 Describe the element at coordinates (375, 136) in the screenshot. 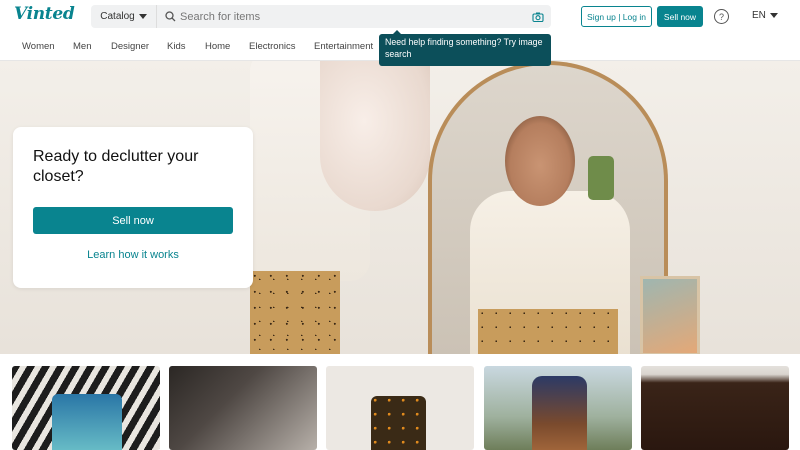

I see `hero-image-arm` at that location.